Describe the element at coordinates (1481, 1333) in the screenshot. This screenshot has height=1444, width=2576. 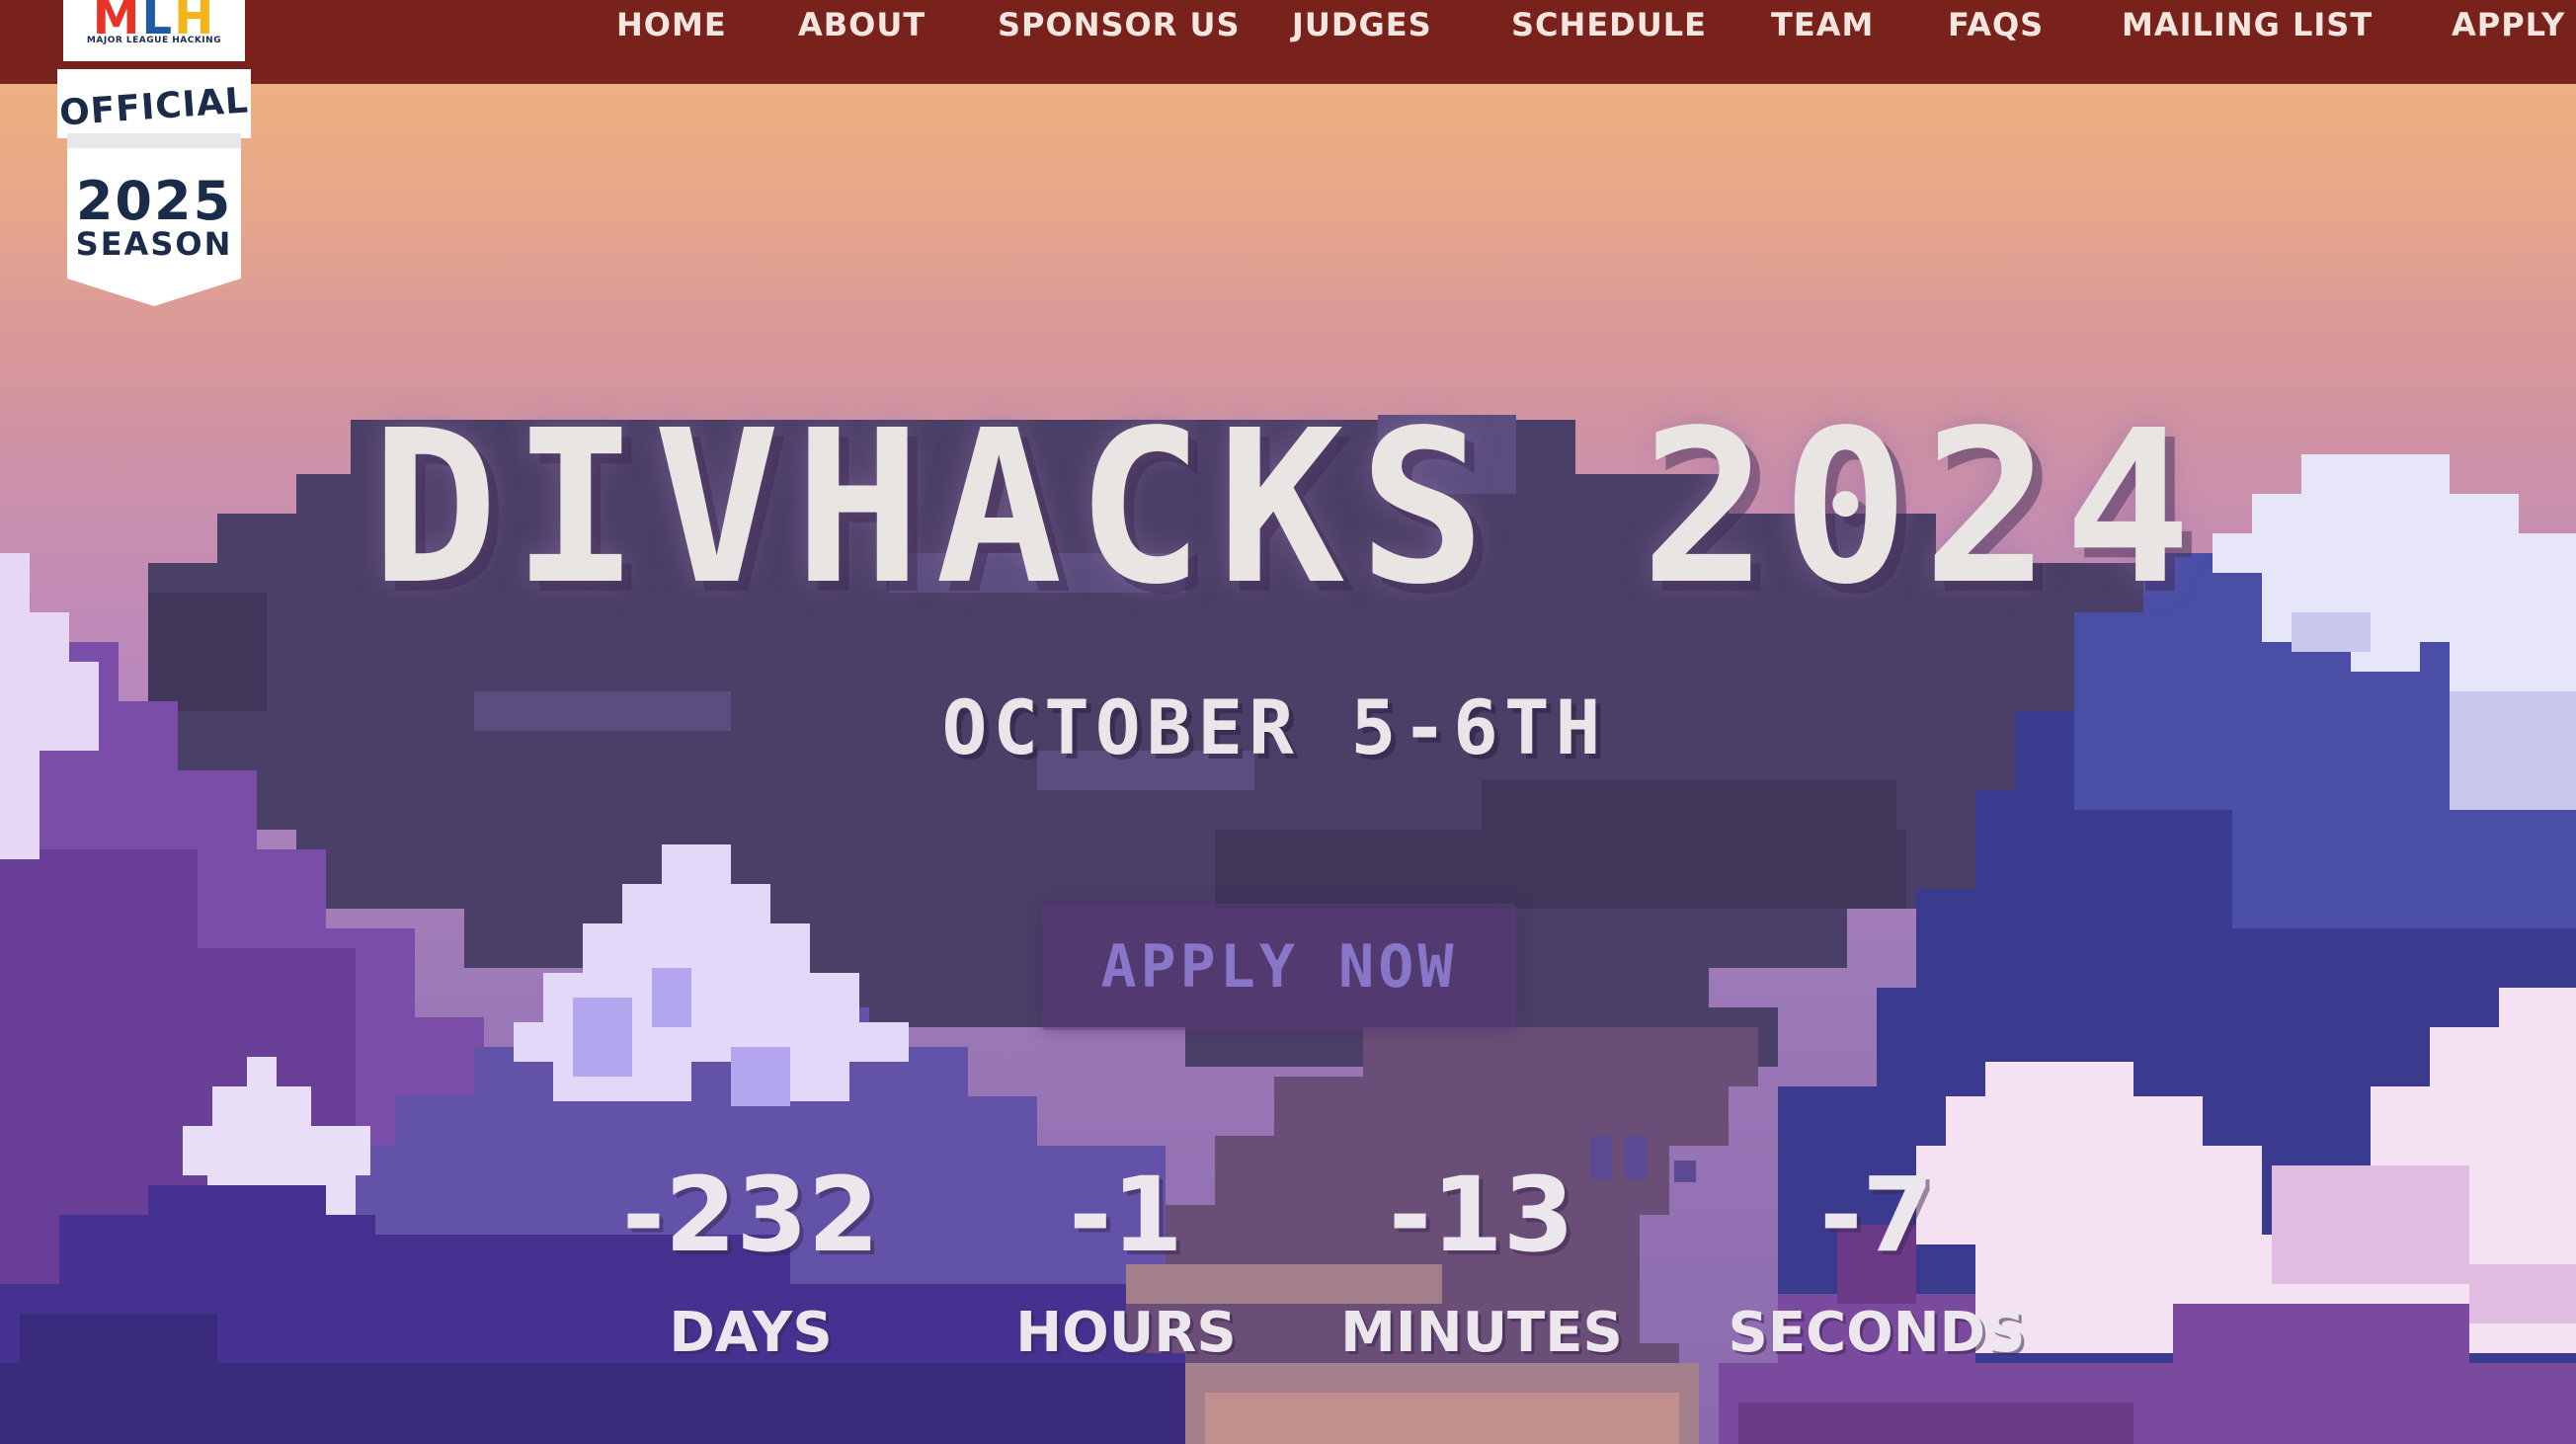
I see `countdown-minutes-label: MINUTES` at that location.